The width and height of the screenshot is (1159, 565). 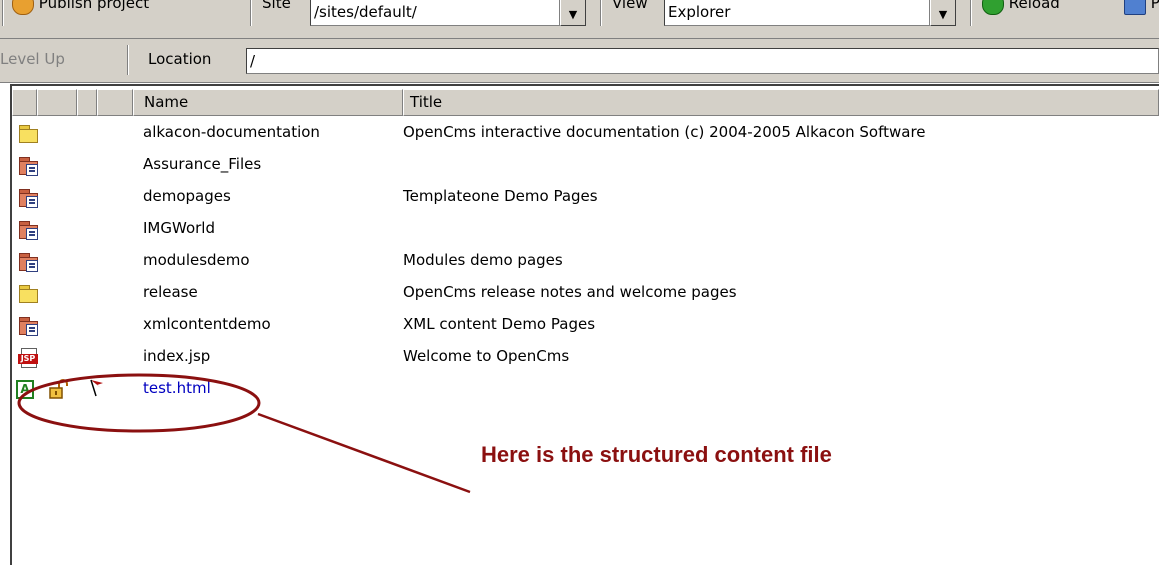 I want to click on view-label: View, so click(x=630, y=6).